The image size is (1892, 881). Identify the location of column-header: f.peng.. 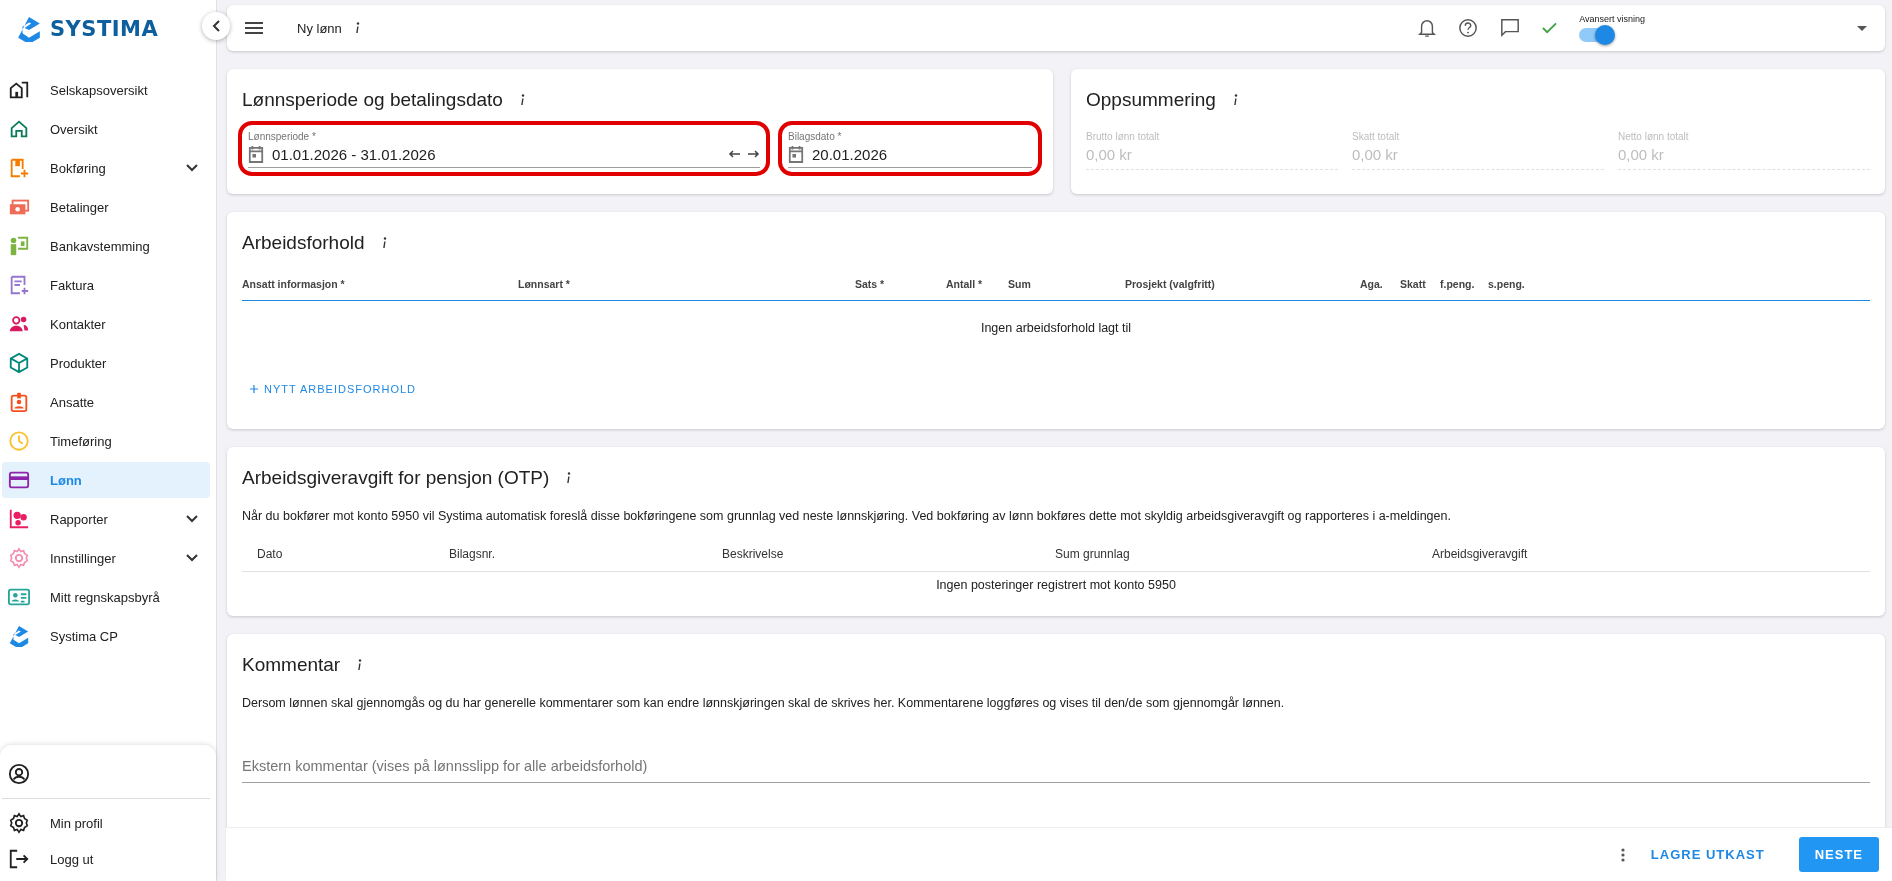
(1458, 284).